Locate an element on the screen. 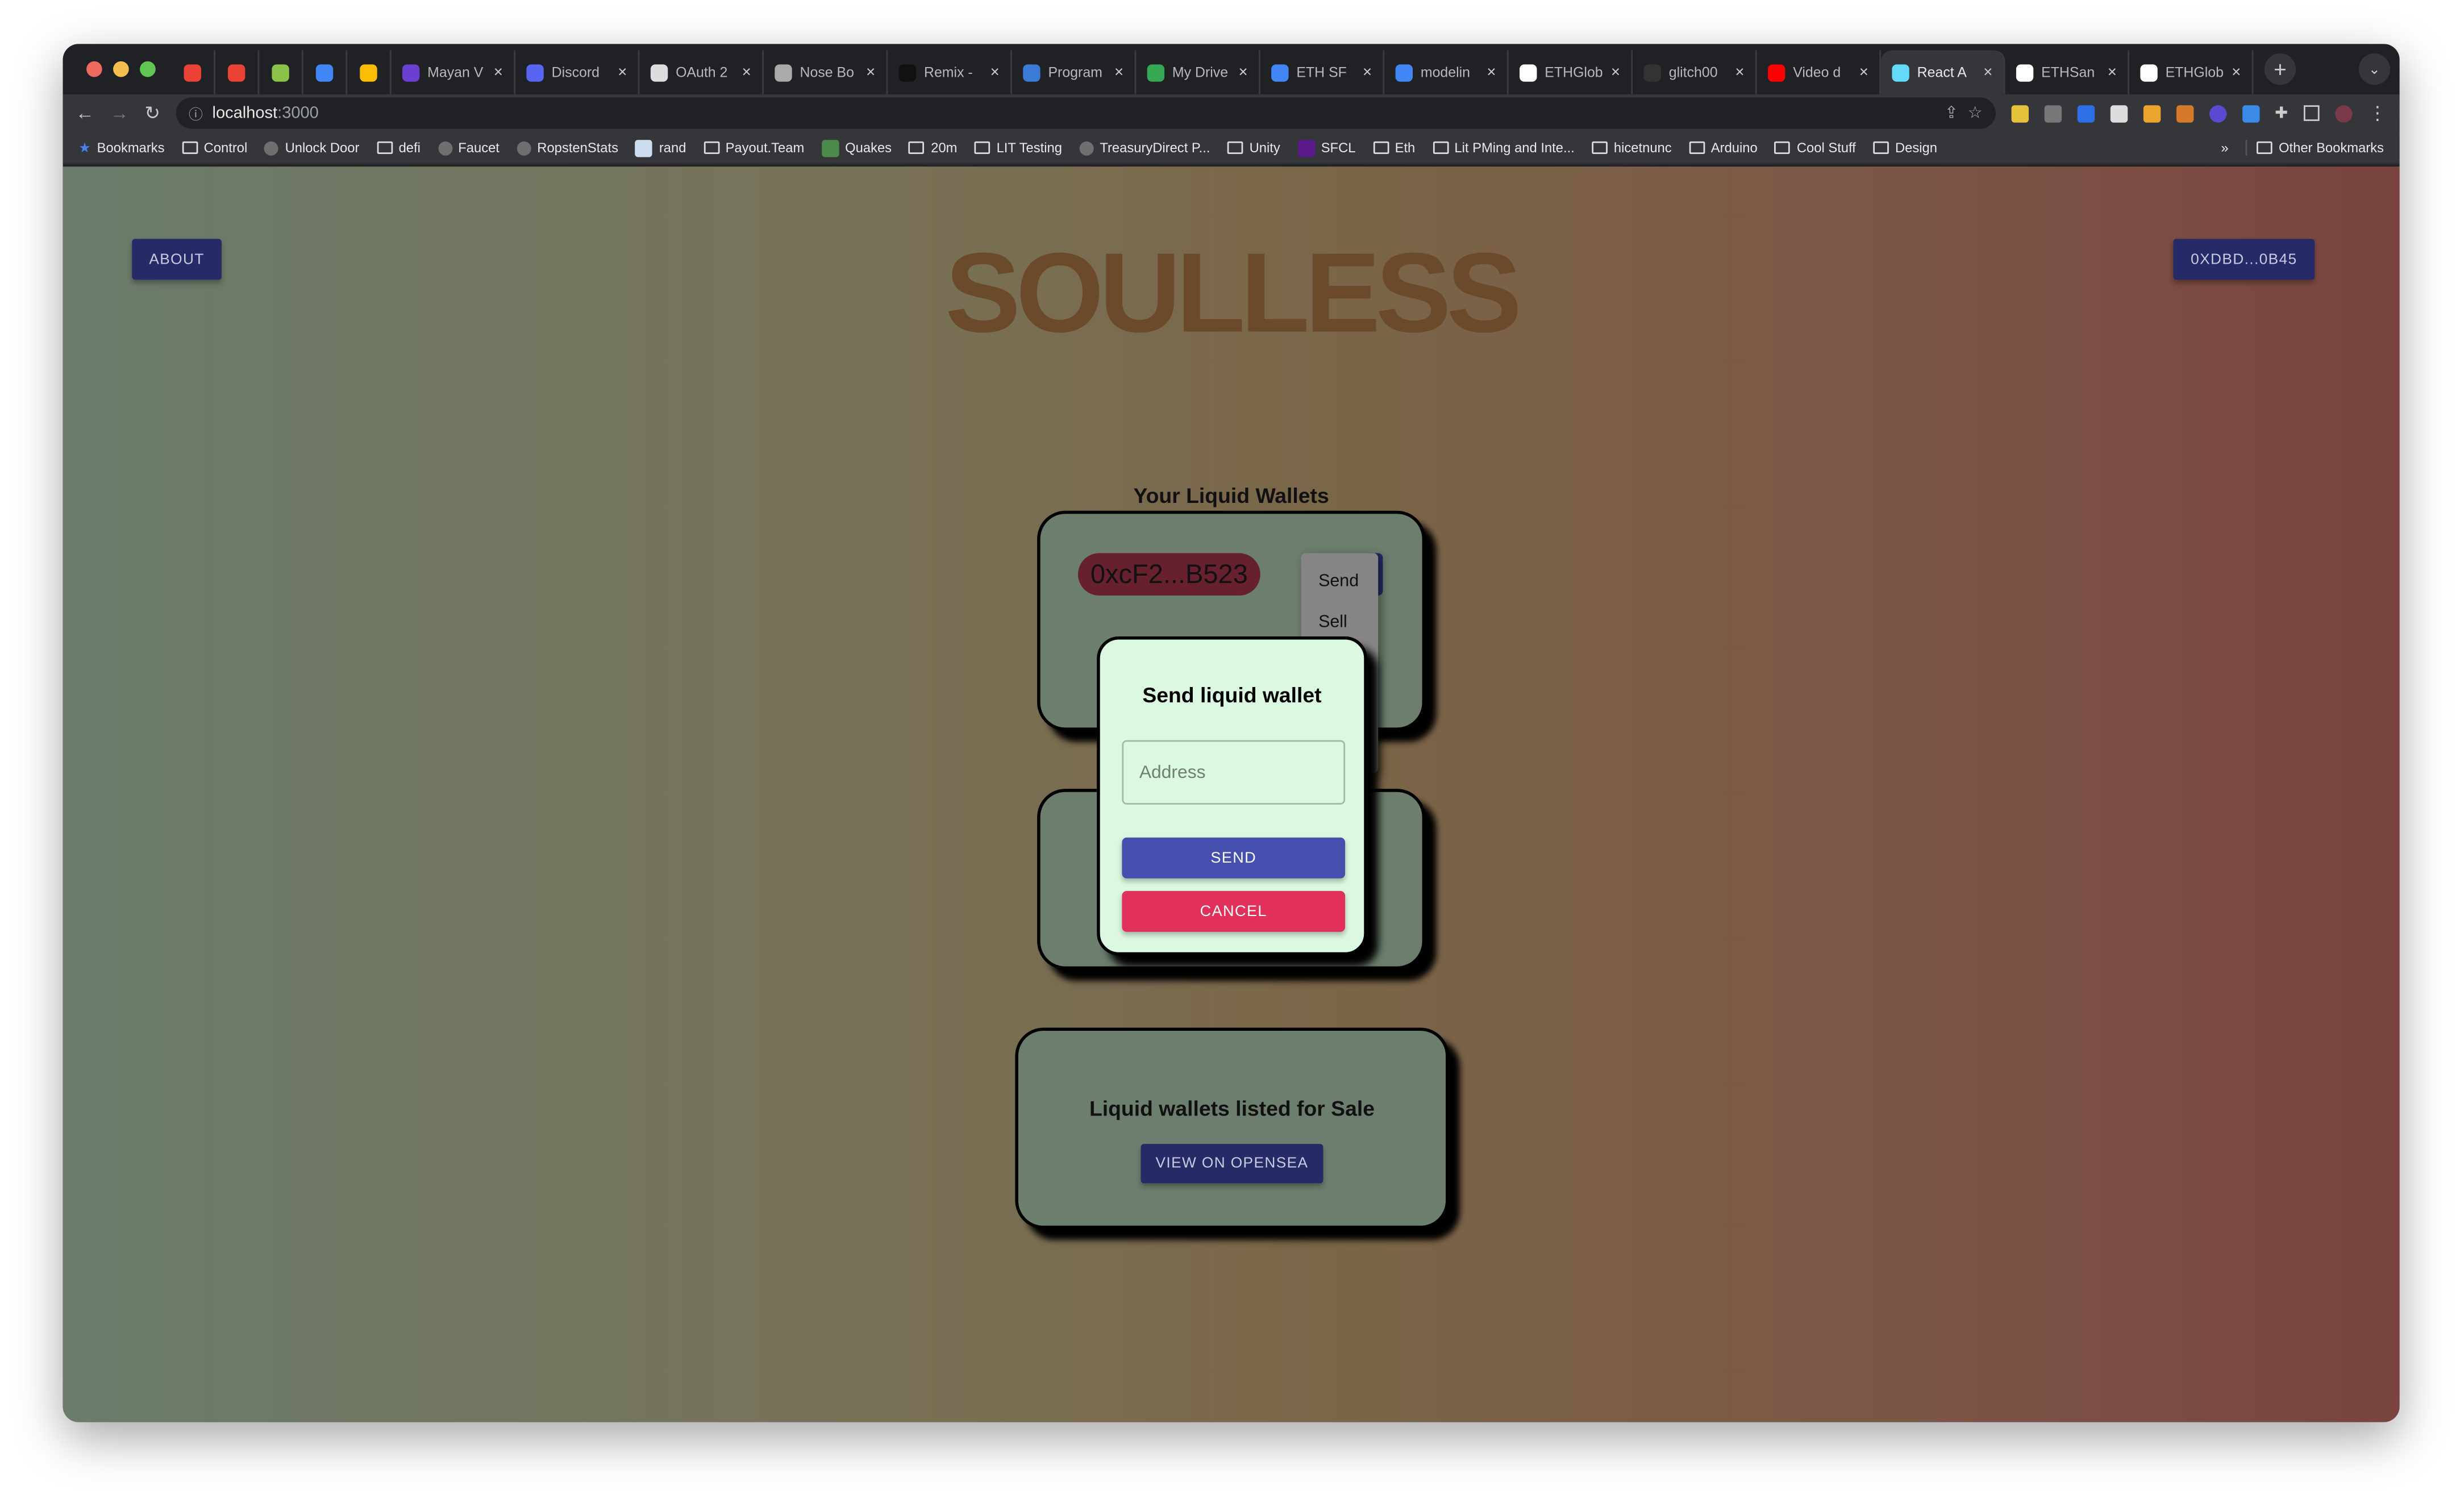 Image resolution: width=2464 pixels, height=1507 pixels. bookmark-item: Cool Stuff is located at coordinates (1815, 147).